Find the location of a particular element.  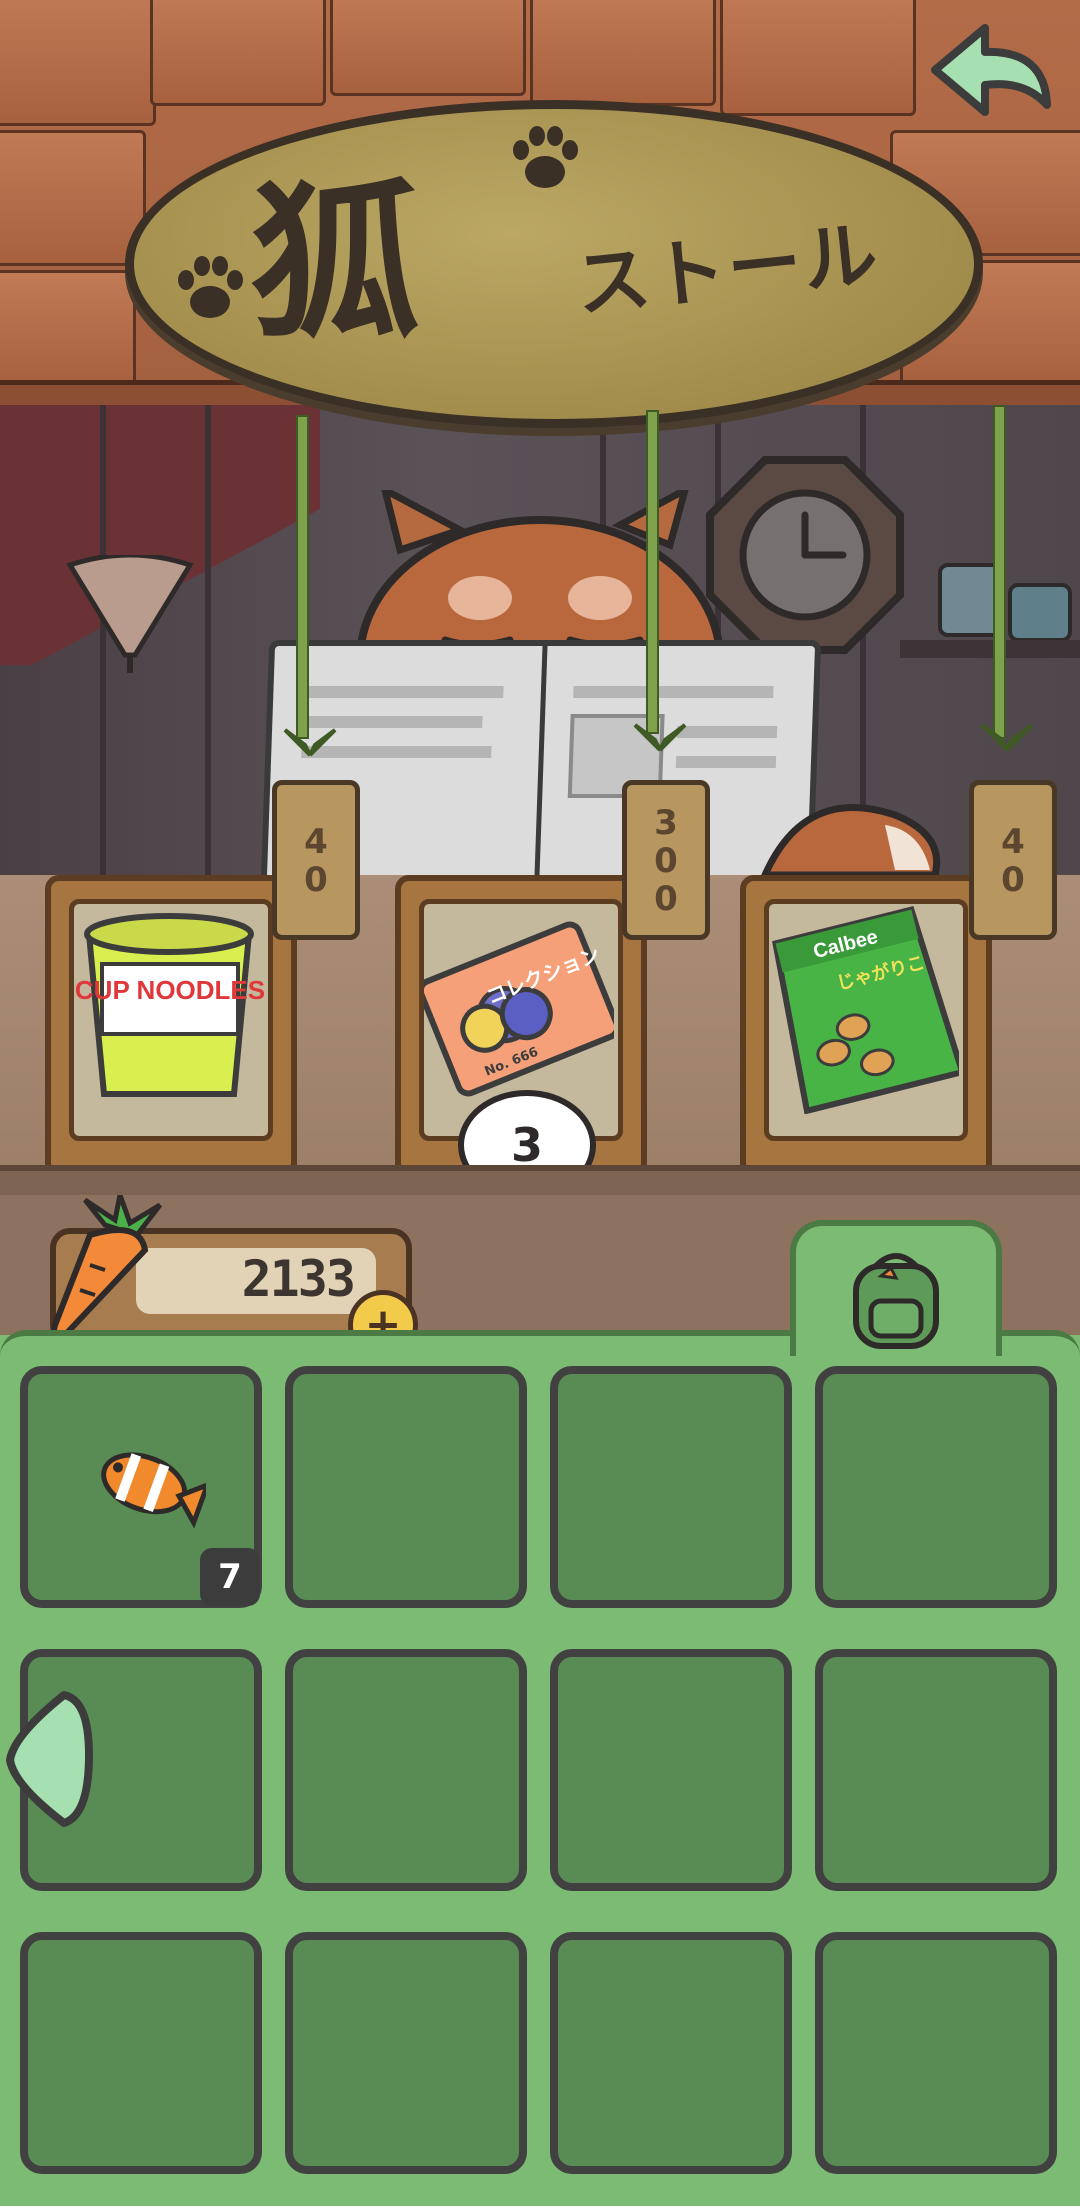

shop-item-cup-noodles: CUP NOODLES is located at coordinates (171, 1026).